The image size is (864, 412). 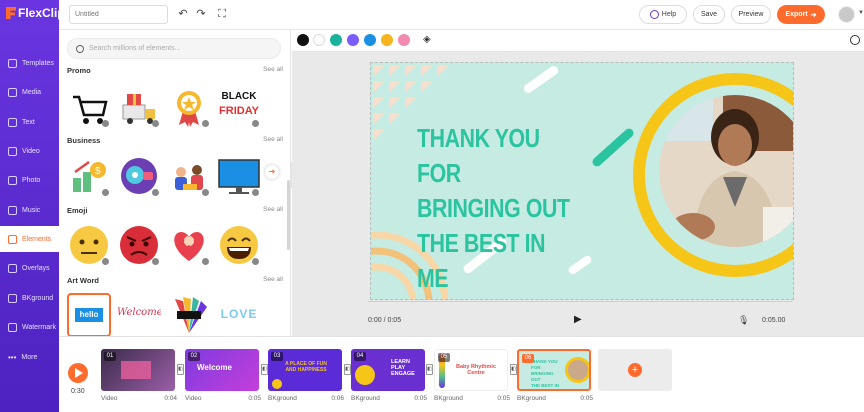 I want to click on play-icon: ▶, so click(x=578, y=319).